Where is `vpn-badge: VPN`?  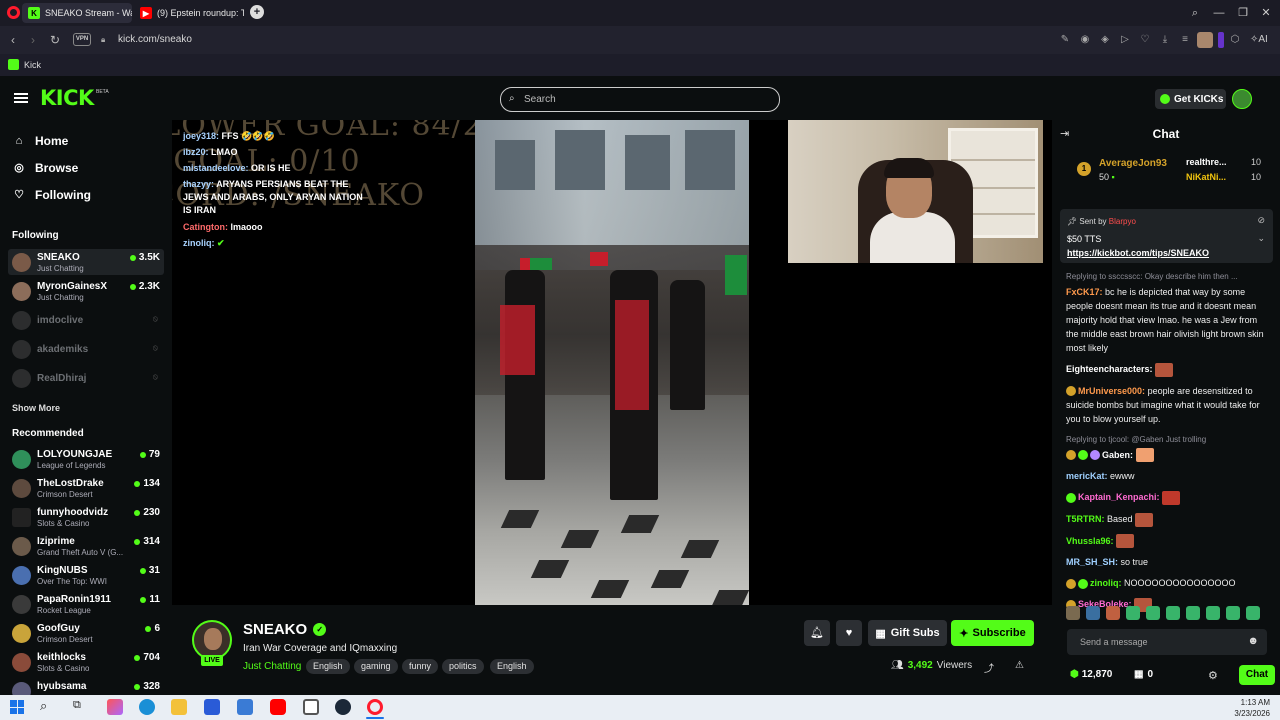 vpn-badge: VPN is located at coordinates (82, 39).